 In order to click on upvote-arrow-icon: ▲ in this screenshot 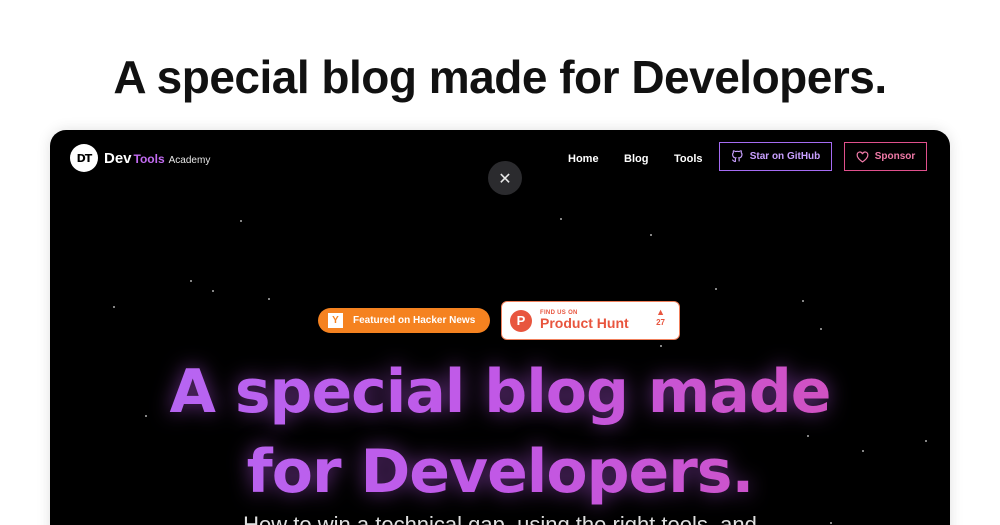, I will do `click(660, 312)`.